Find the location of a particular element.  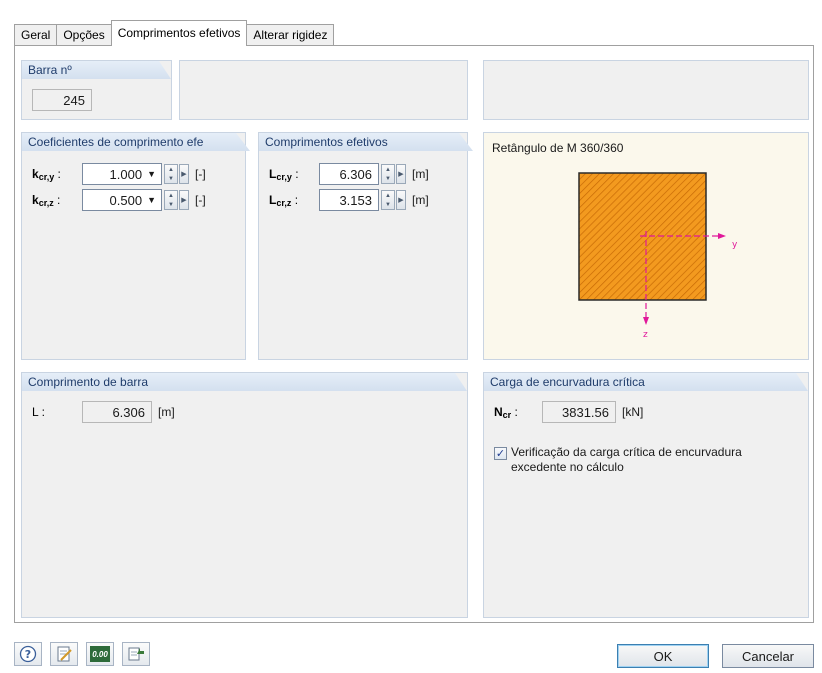

empty-panel-top-right is located at coordinates (646, 90).